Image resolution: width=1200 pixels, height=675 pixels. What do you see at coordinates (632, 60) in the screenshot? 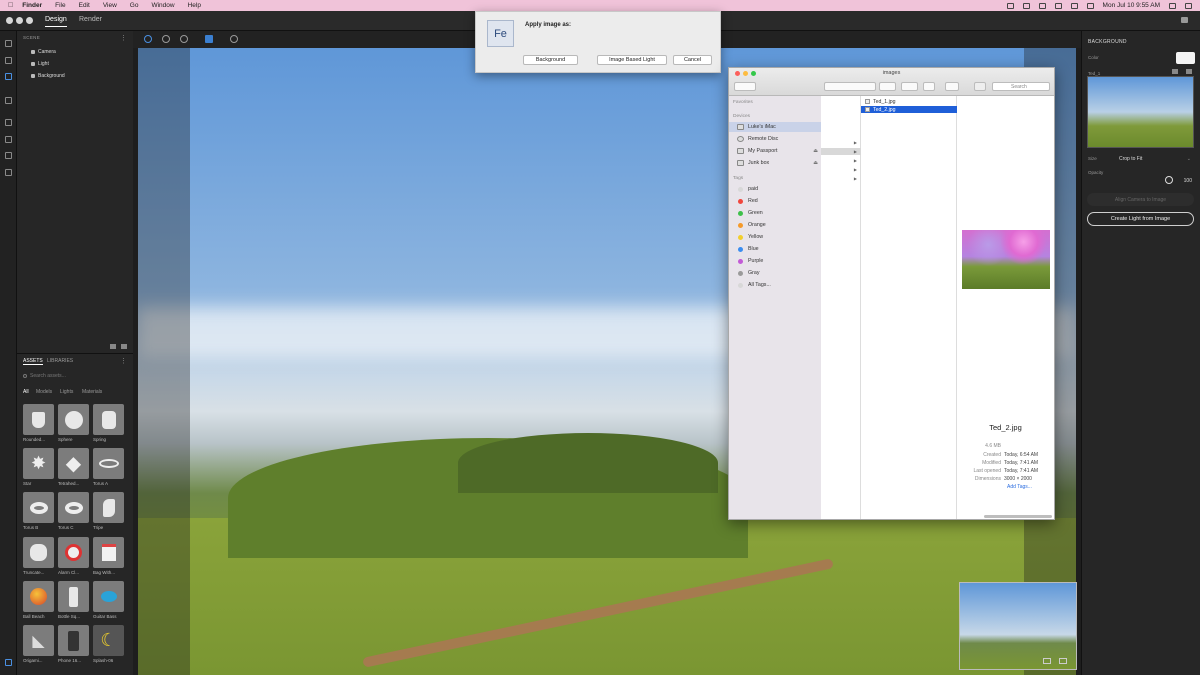
I see `image-based-light-button: Image Based Light` at bounding box center [632, 60].